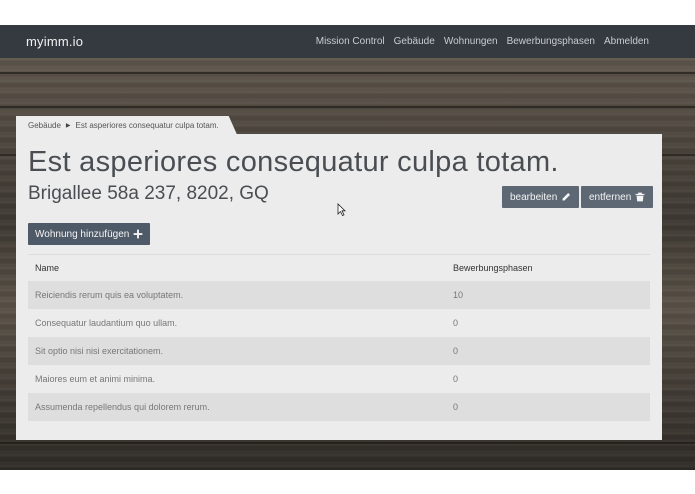 The width and height of the screenshot is (695, 494). I want to click on breadcrumb-current: Est asperiores consequatur culpa totam., so click(147, 125).